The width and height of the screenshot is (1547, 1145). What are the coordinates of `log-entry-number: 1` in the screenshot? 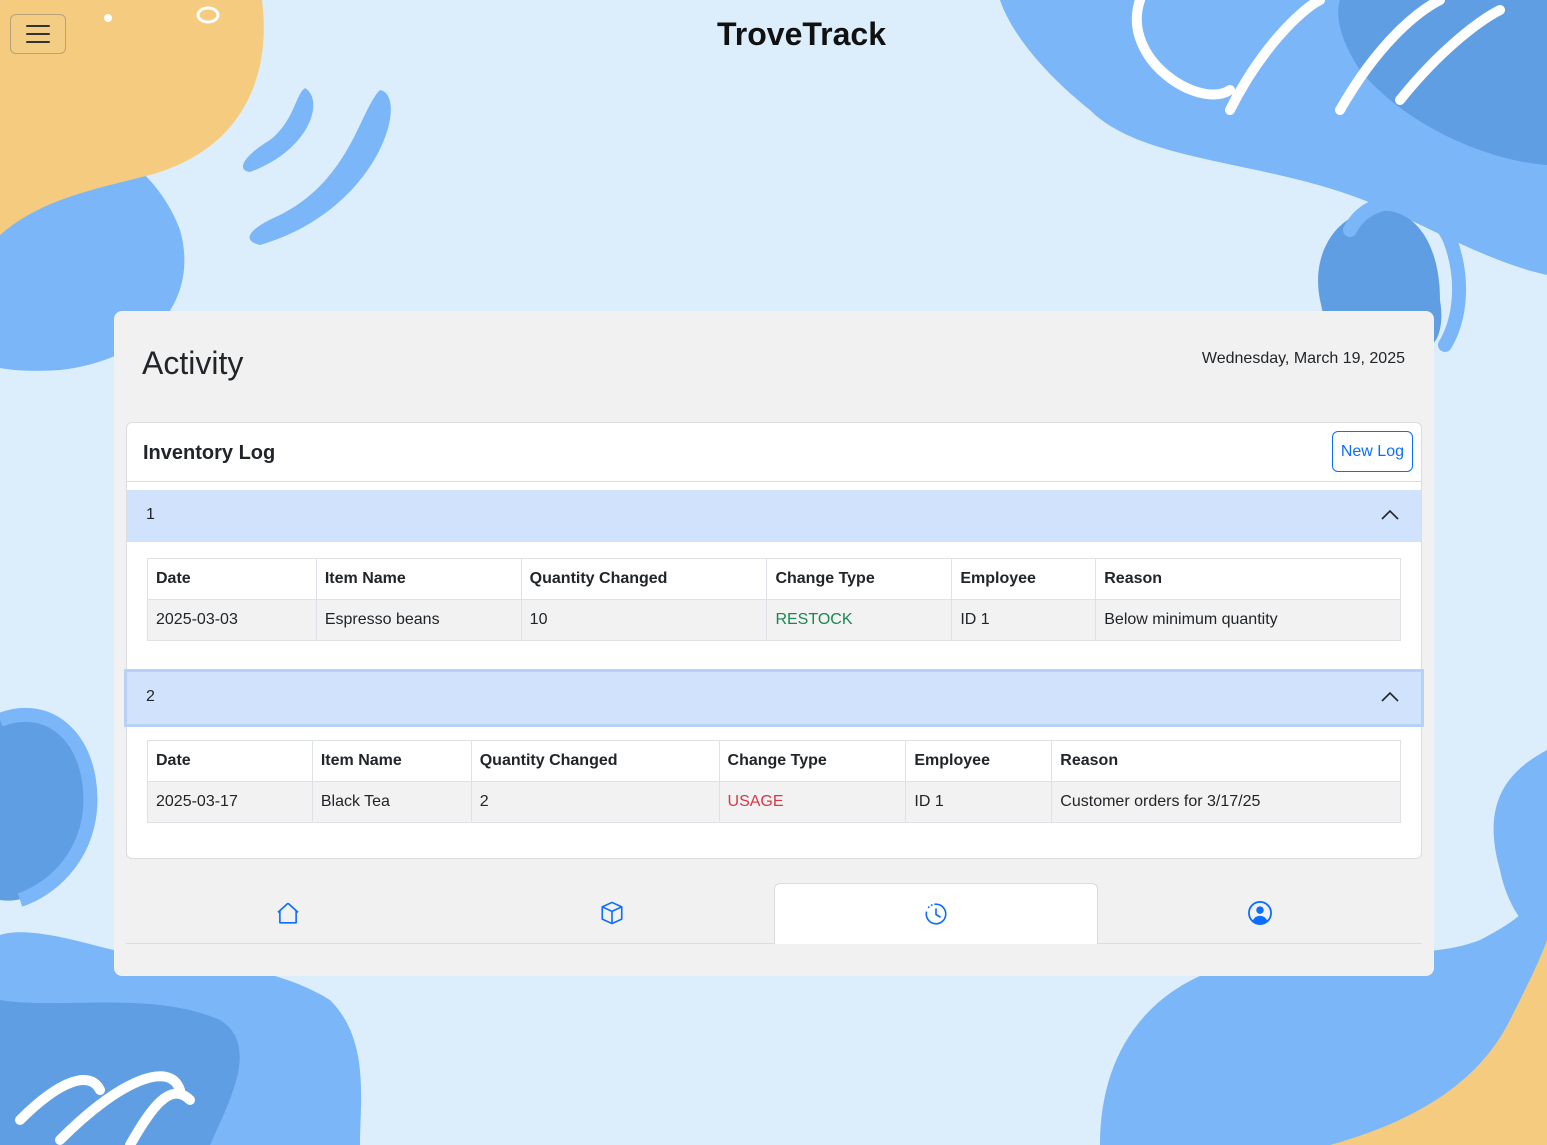 It's located at (150, 514).